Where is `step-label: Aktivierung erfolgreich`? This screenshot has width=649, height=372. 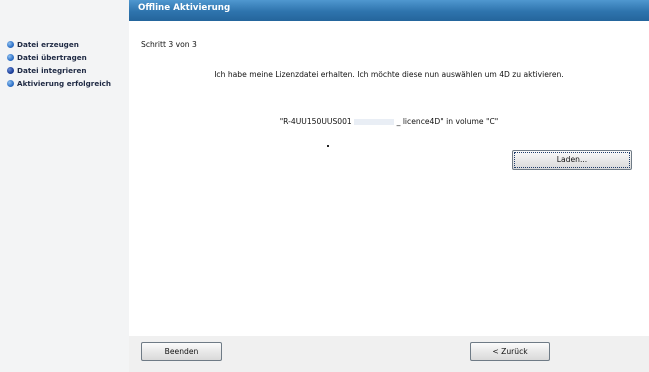
step-label: Aktivierung erfolgreich is located at coordinates (64, 83).